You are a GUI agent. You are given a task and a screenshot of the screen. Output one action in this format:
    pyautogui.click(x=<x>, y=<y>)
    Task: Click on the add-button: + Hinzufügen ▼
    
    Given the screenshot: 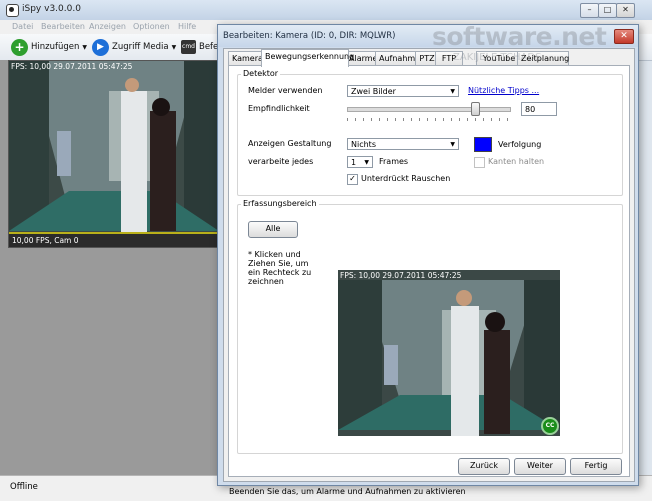 What is the action you would take?
    pyautogui.click(x=49, y=47)
    